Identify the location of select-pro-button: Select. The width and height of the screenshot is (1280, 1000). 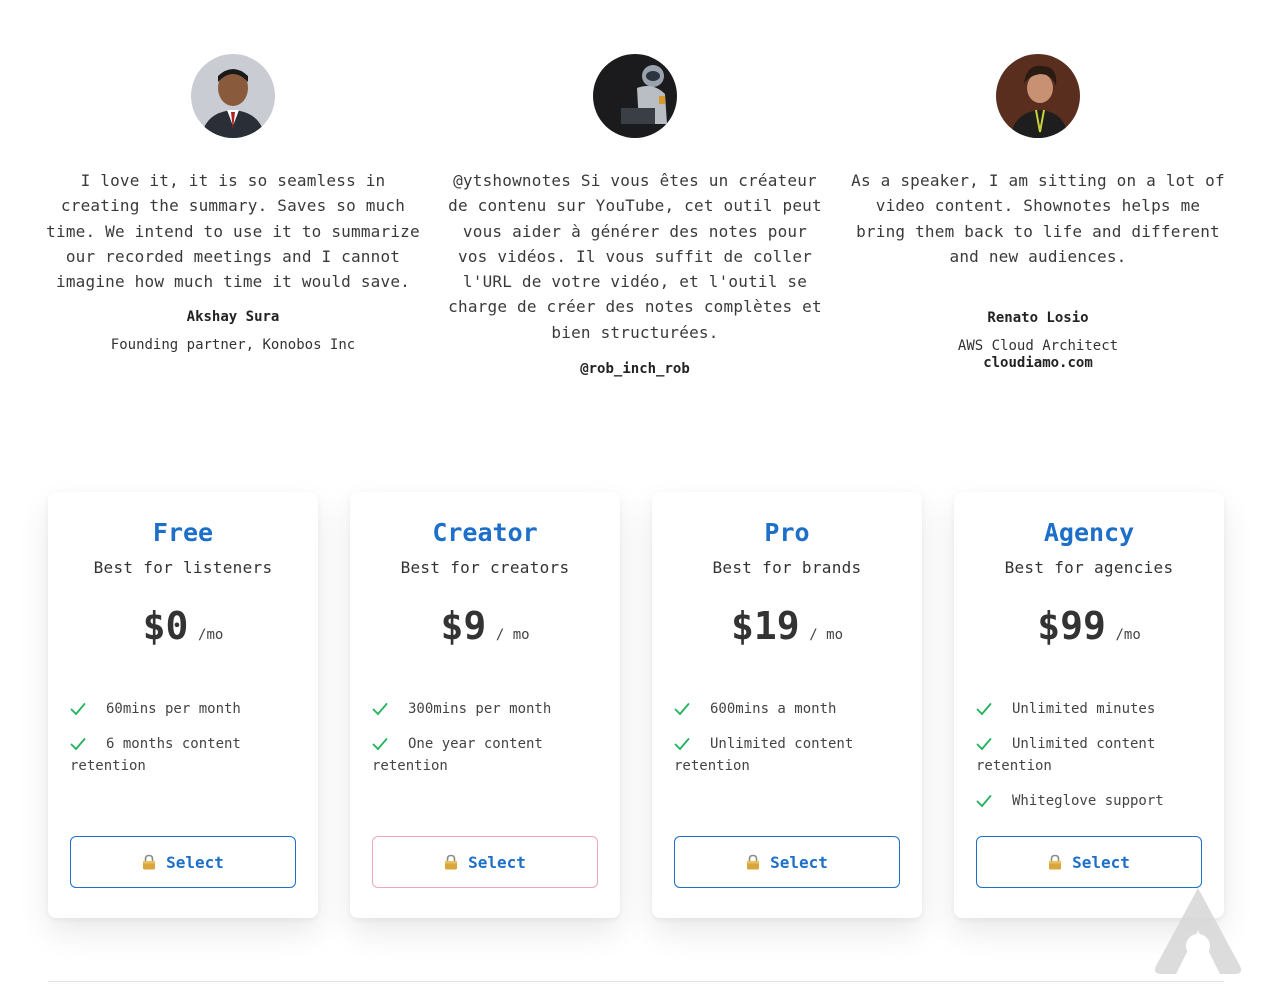
(787, 862).